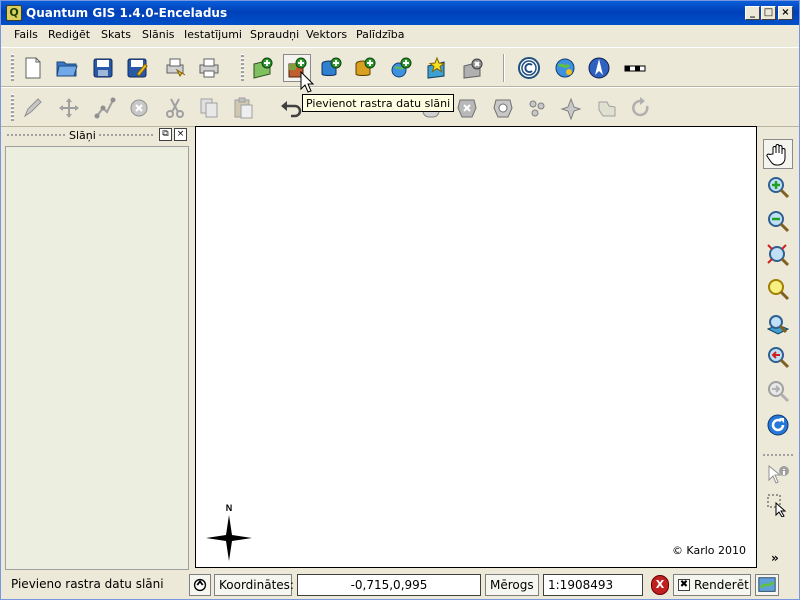 The image size is (800, 600). I want to click on delete-selected-icon, so click(139, 108).